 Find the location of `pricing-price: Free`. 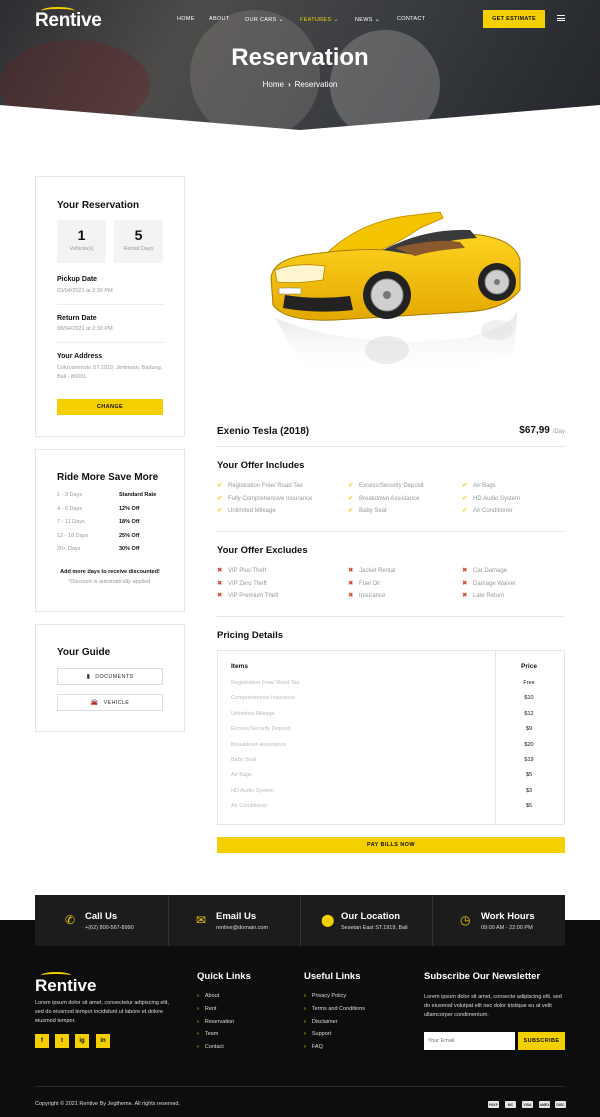

pricing-price: Free is located at coordinates (529, 683).